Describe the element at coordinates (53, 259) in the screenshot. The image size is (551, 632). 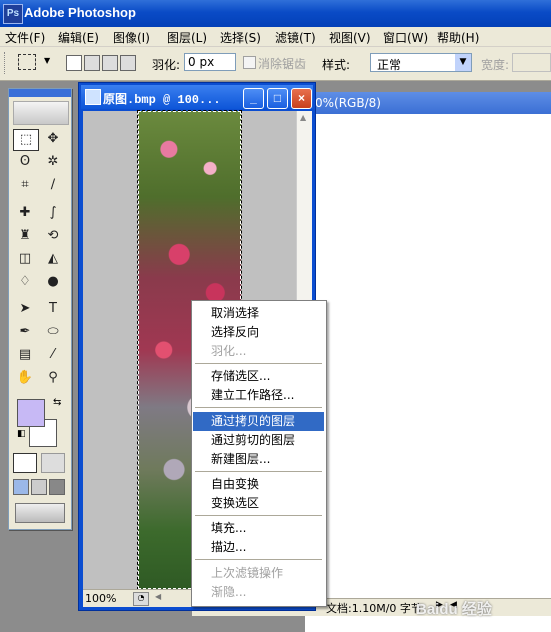
I see `paint-bucket-icon: ◭` at that location.